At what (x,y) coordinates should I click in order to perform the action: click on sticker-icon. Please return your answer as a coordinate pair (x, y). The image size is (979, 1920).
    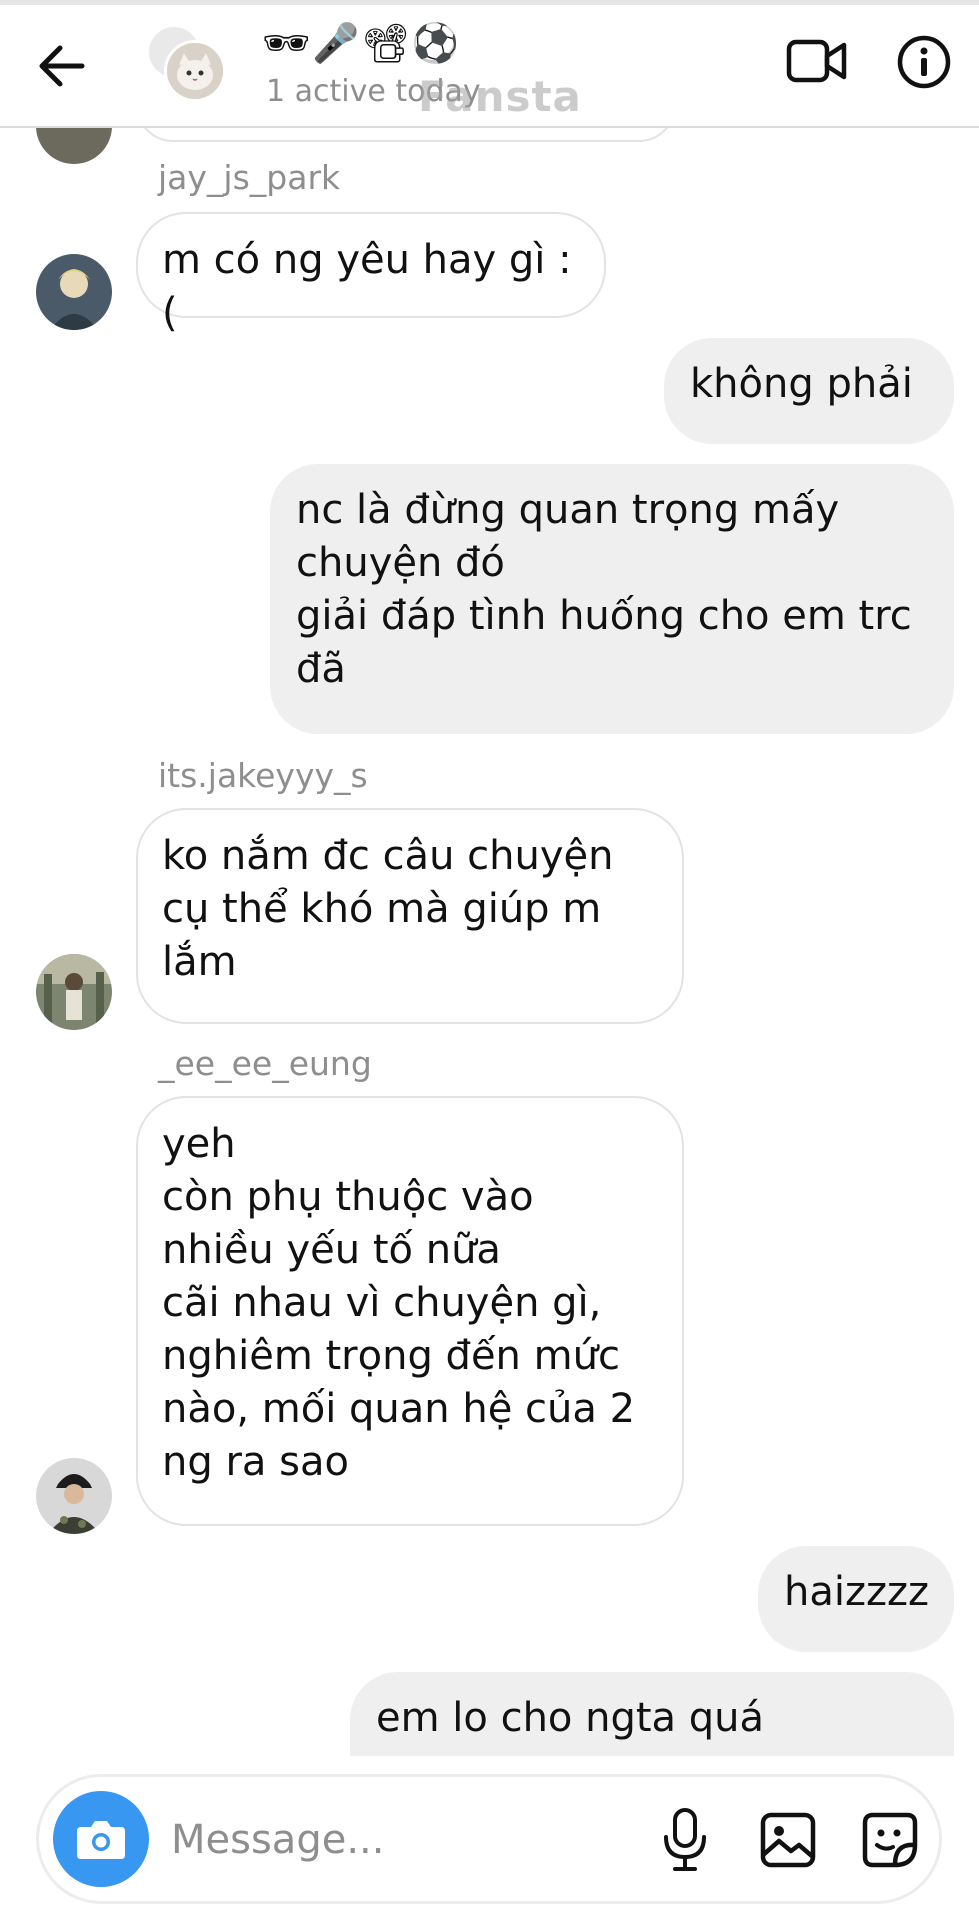
    Looking at the image, I should click on (890, 1840).